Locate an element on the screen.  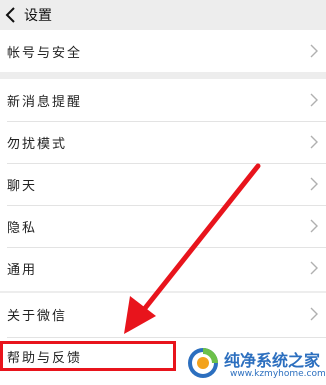
back-arrow-icon is located at coordinates (11, 15).